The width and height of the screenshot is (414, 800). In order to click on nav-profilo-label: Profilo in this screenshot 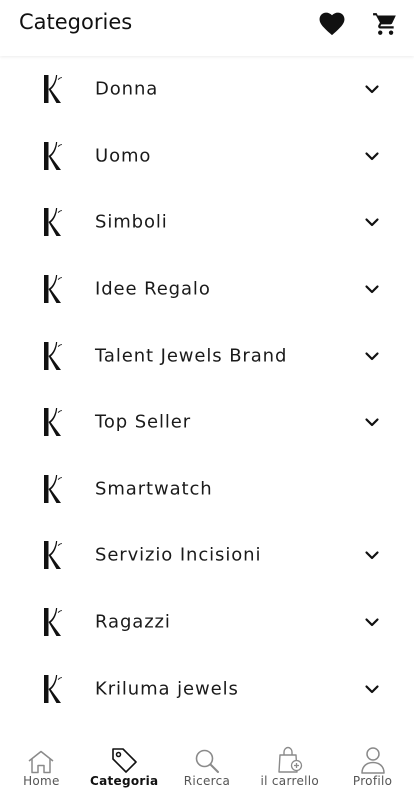, I will do `click(372, 781)`.